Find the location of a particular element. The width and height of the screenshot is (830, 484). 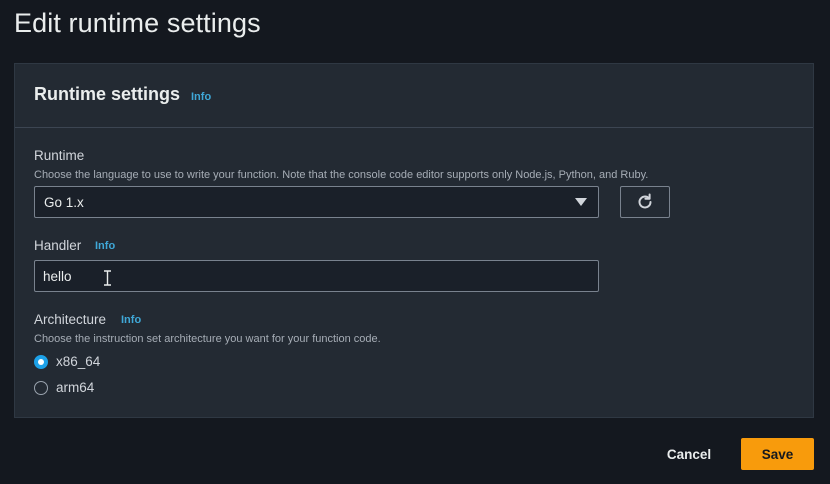

radio-option-arm64: arm64 is located at coordinates (64, 387).